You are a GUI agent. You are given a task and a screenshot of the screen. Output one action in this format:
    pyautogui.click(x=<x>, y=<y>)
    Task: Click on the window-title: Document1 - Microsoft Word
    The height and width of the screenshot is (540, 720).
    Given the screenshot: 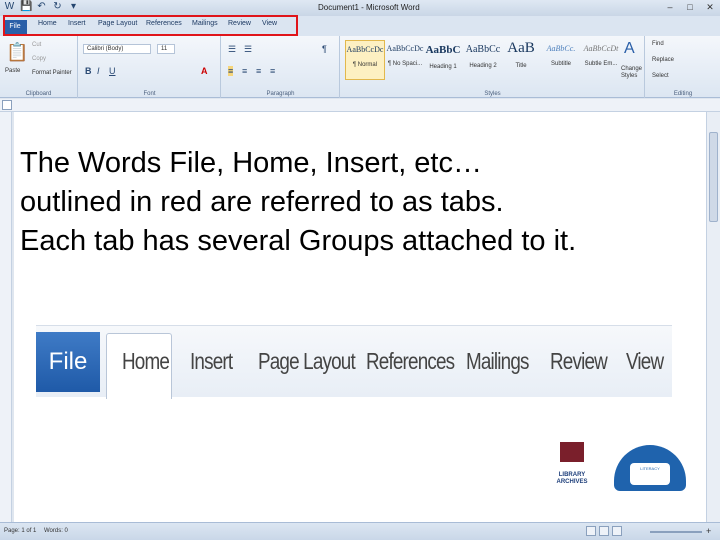 What is the action you would take?
    pyautogui.click(x=369, y=7)
    